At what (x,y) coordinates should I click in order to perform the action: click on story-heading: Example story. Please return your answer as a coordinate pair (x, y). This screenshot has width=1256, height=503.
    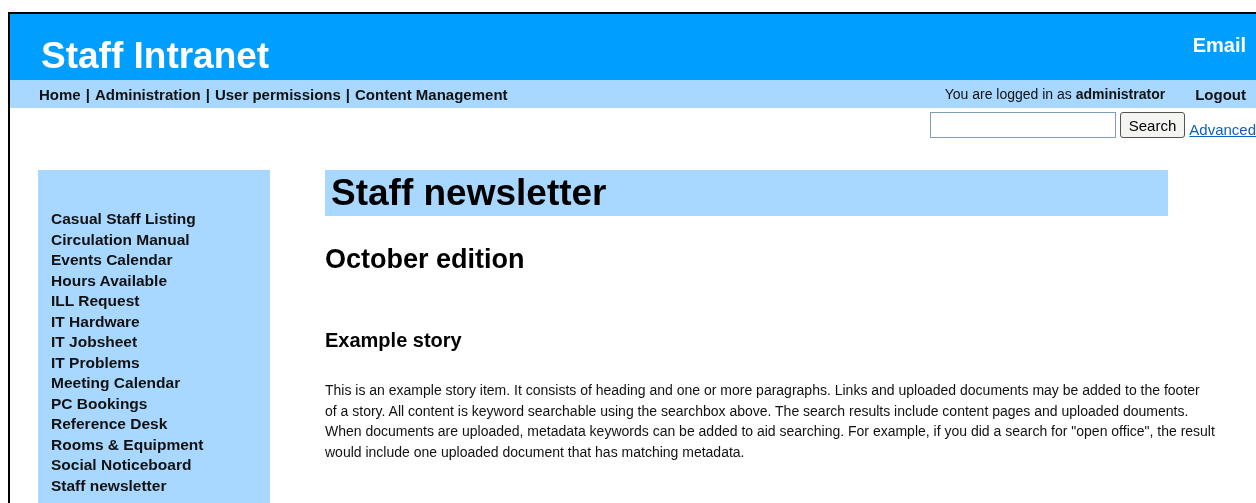
    Looking at the image, I should click on (393, 340).